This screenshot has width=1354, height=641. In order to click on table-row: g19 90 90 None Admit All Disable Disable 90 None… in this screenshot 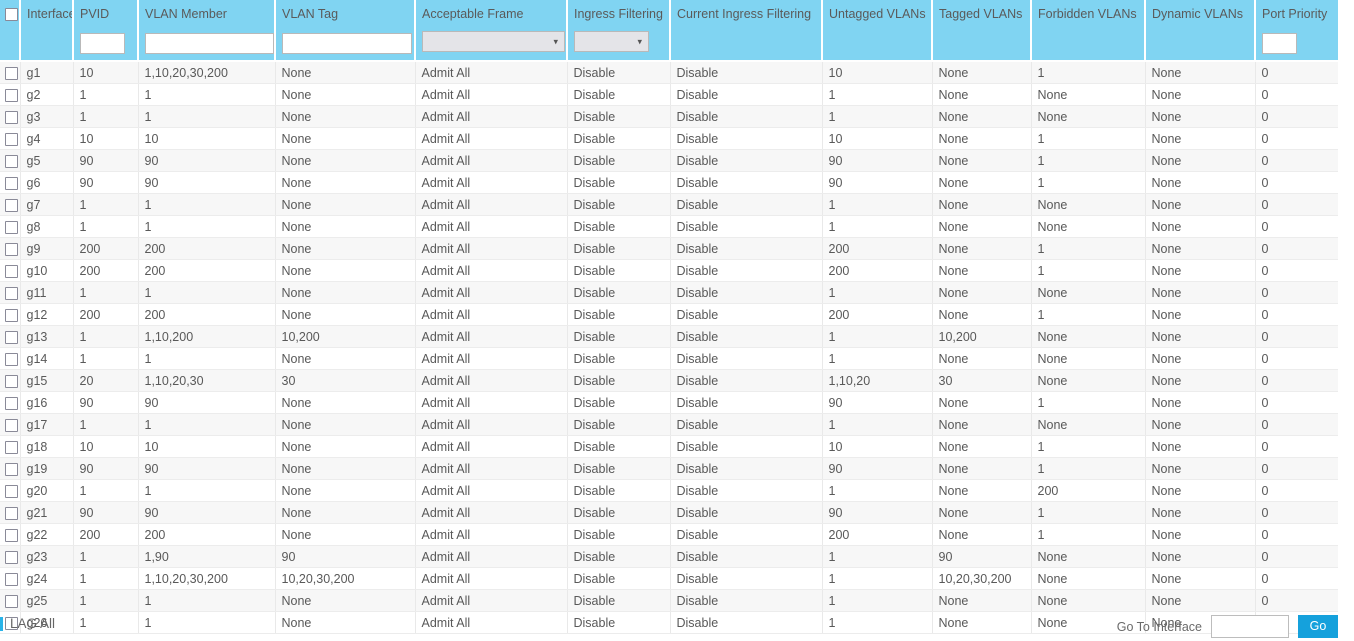, I will do `click(669, 468)`.